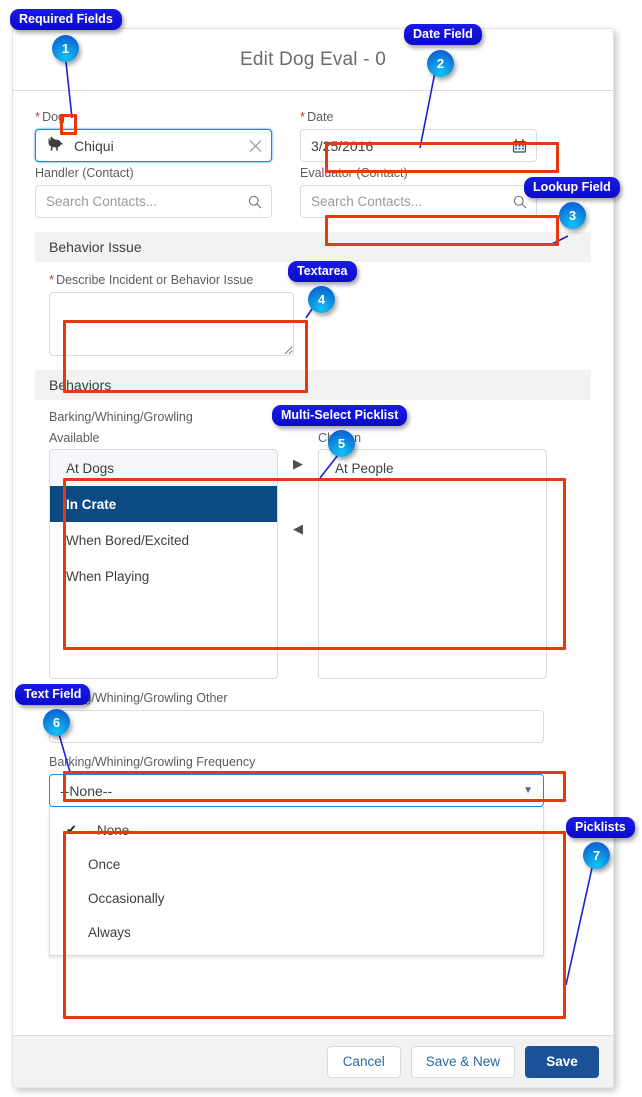 The image size is (642, 1097). I want to click on frequency-label: Barking/Whining/Growling Frequency, so click(152, 762).